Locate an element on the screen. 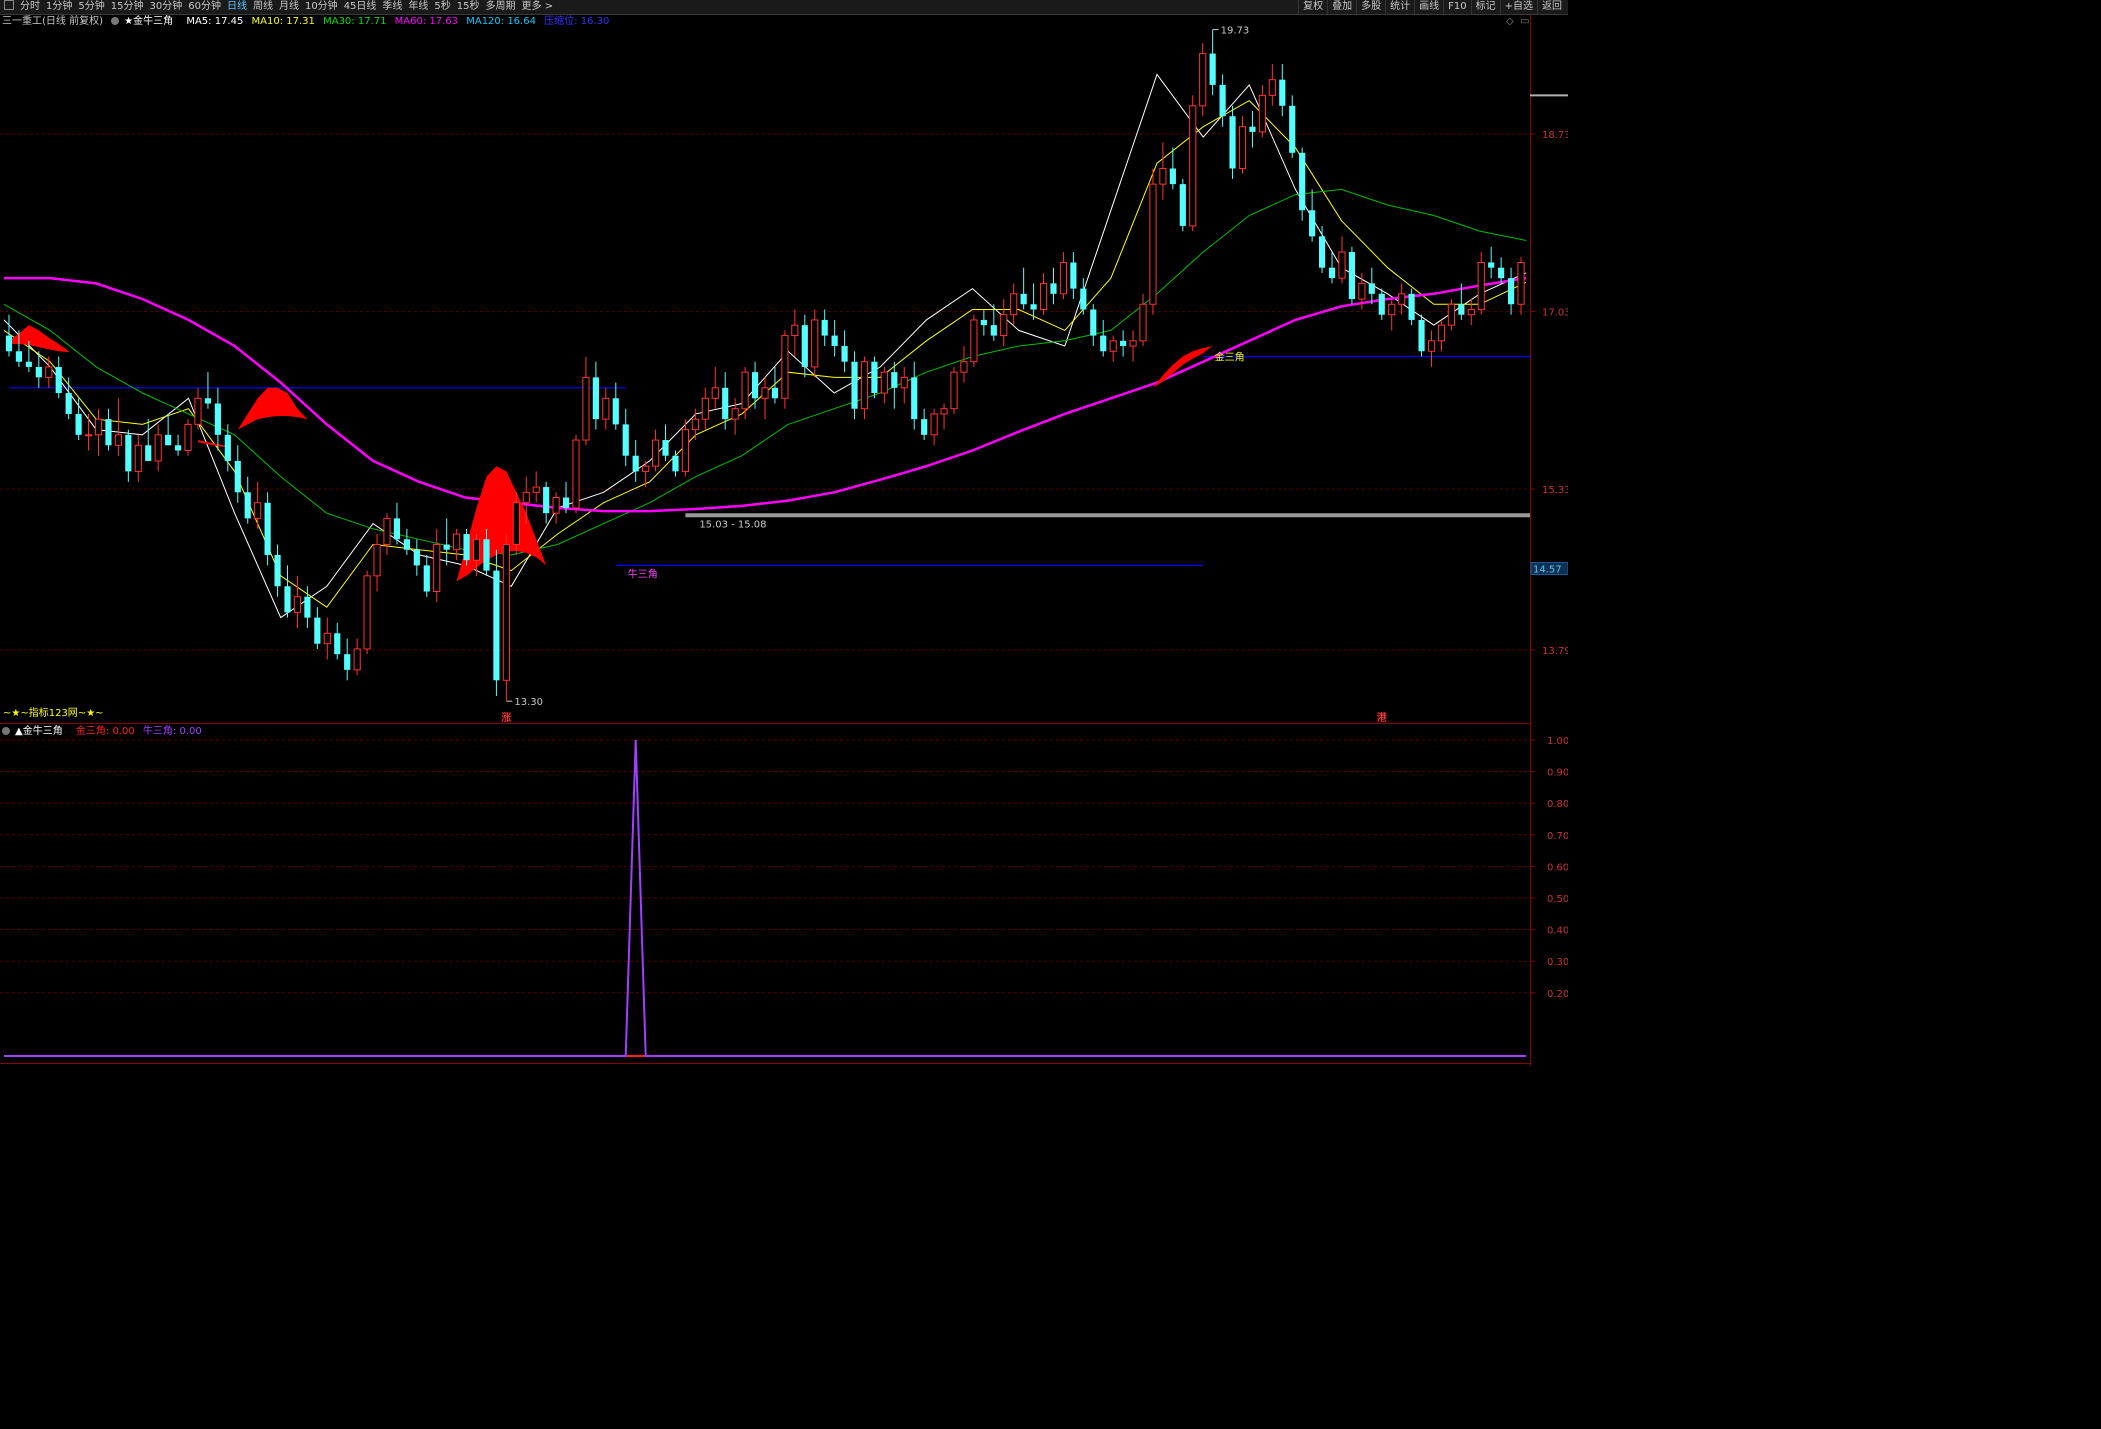 Image resolution: width=2101 pixels, height=1429 pixels. event-marker-0: 涨 is located at coordinates (506, 718).